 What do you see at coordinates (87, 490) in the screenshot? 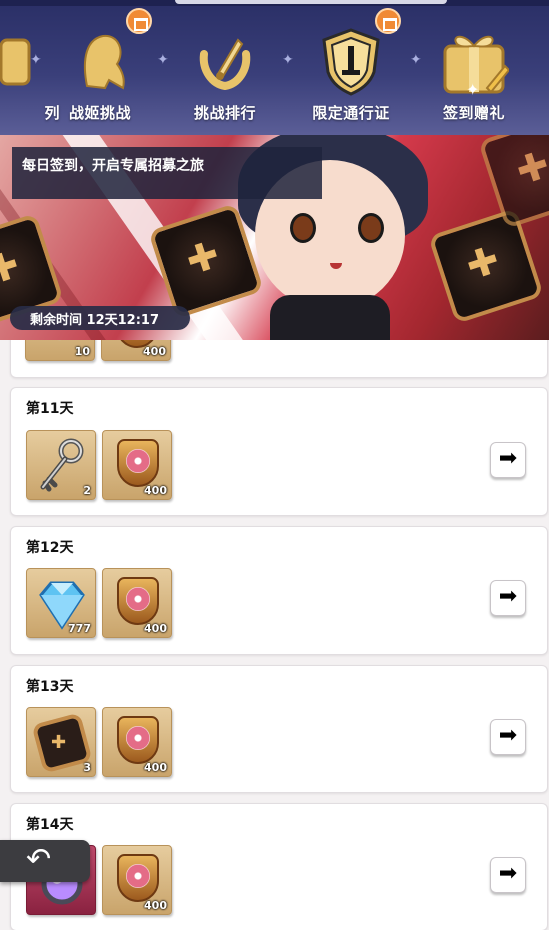
I see `reward-count: 2` at bounding box center [87, 490].